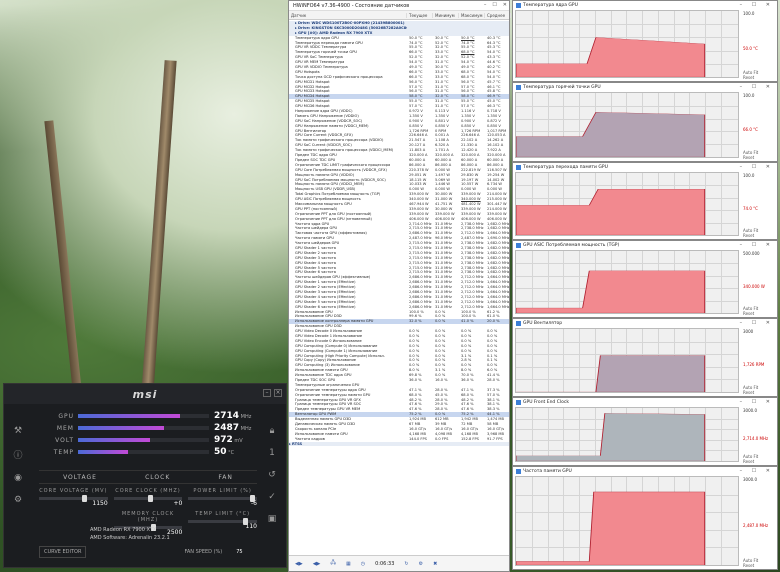 Image resolution: width=780 pixels, height=572 pixels. Describe the element at coordinates (571, 245) in the screenshot. I see `graph-title-text: GPU ASIC Потребляемая мощность (TGP)` at that location.